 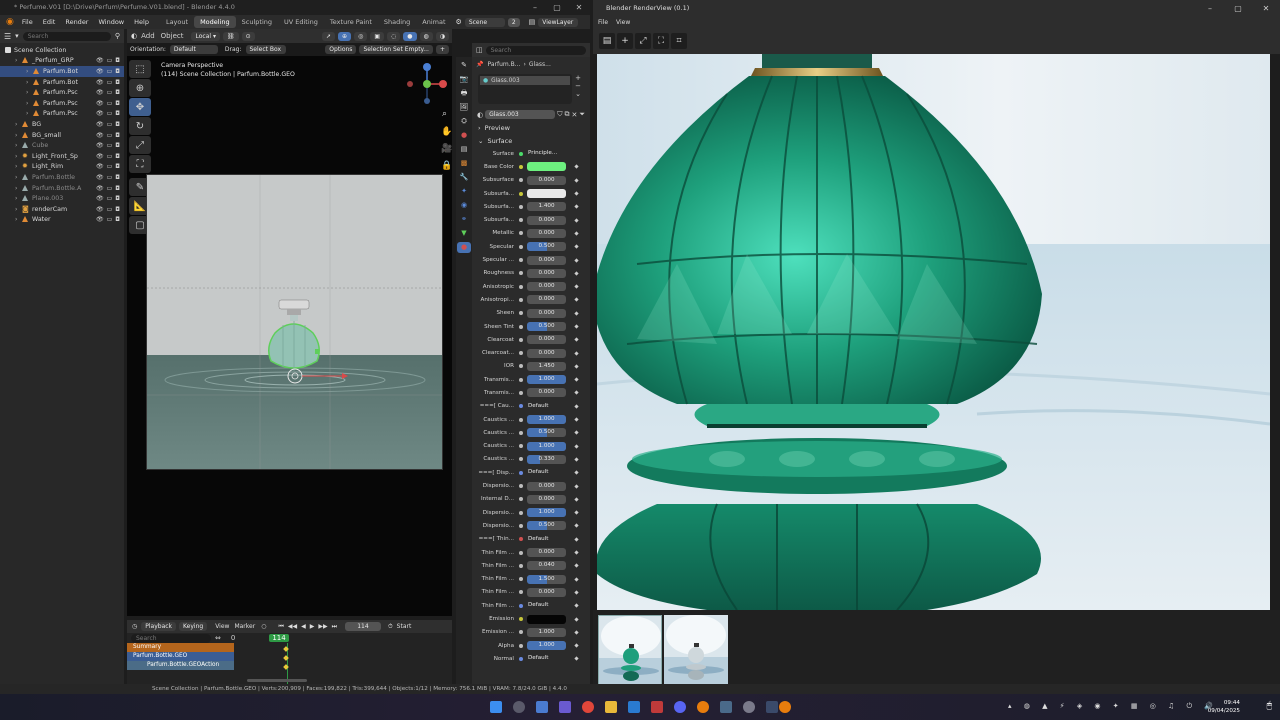 I want to click on shading-solid-icon: ●, so click(x=410, y=36).